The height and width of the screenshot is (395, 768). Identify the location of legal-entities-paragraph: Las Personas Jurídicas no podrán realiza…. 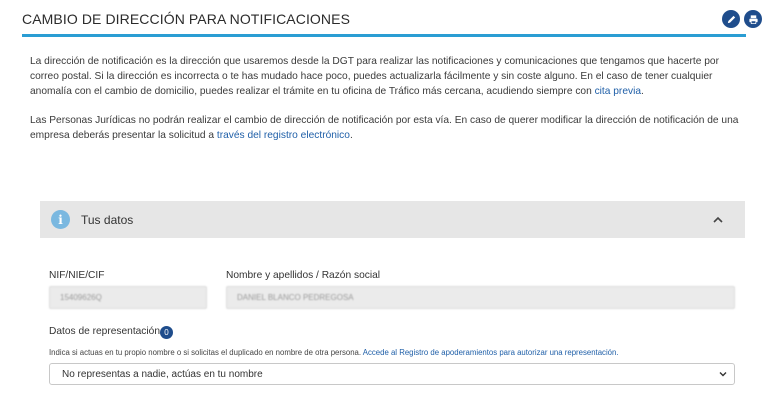
(390, 128).